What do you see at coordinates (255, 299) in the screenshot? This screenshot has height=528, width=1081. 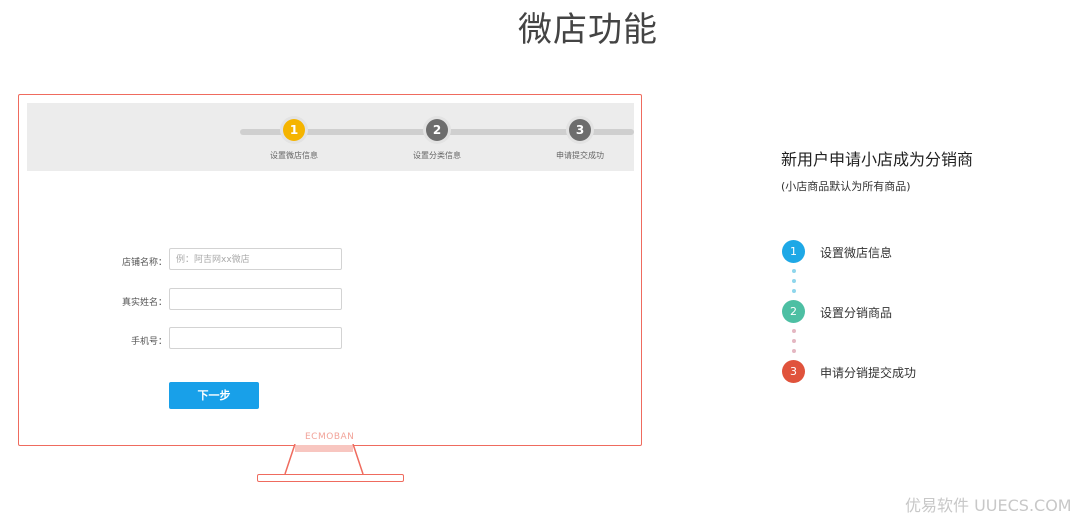 I see `real-name-input` at bounding box center [255, 299].